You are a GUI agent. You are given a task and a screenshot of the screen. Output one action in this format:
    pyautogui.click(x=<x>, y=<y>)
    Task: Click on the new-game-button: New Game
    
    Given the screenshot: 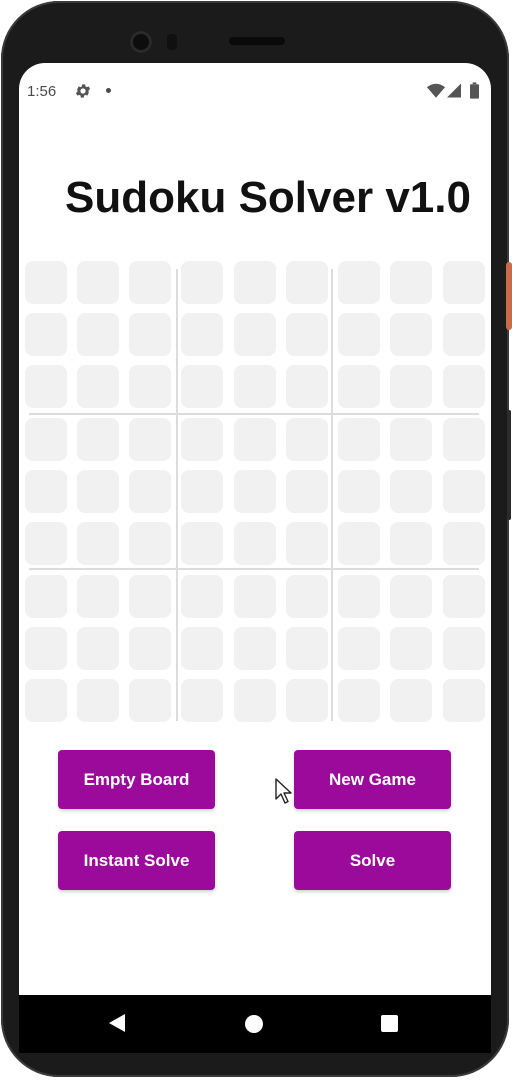 What is the action you would take?
    pyautogui.click(x=372, y=779)
    